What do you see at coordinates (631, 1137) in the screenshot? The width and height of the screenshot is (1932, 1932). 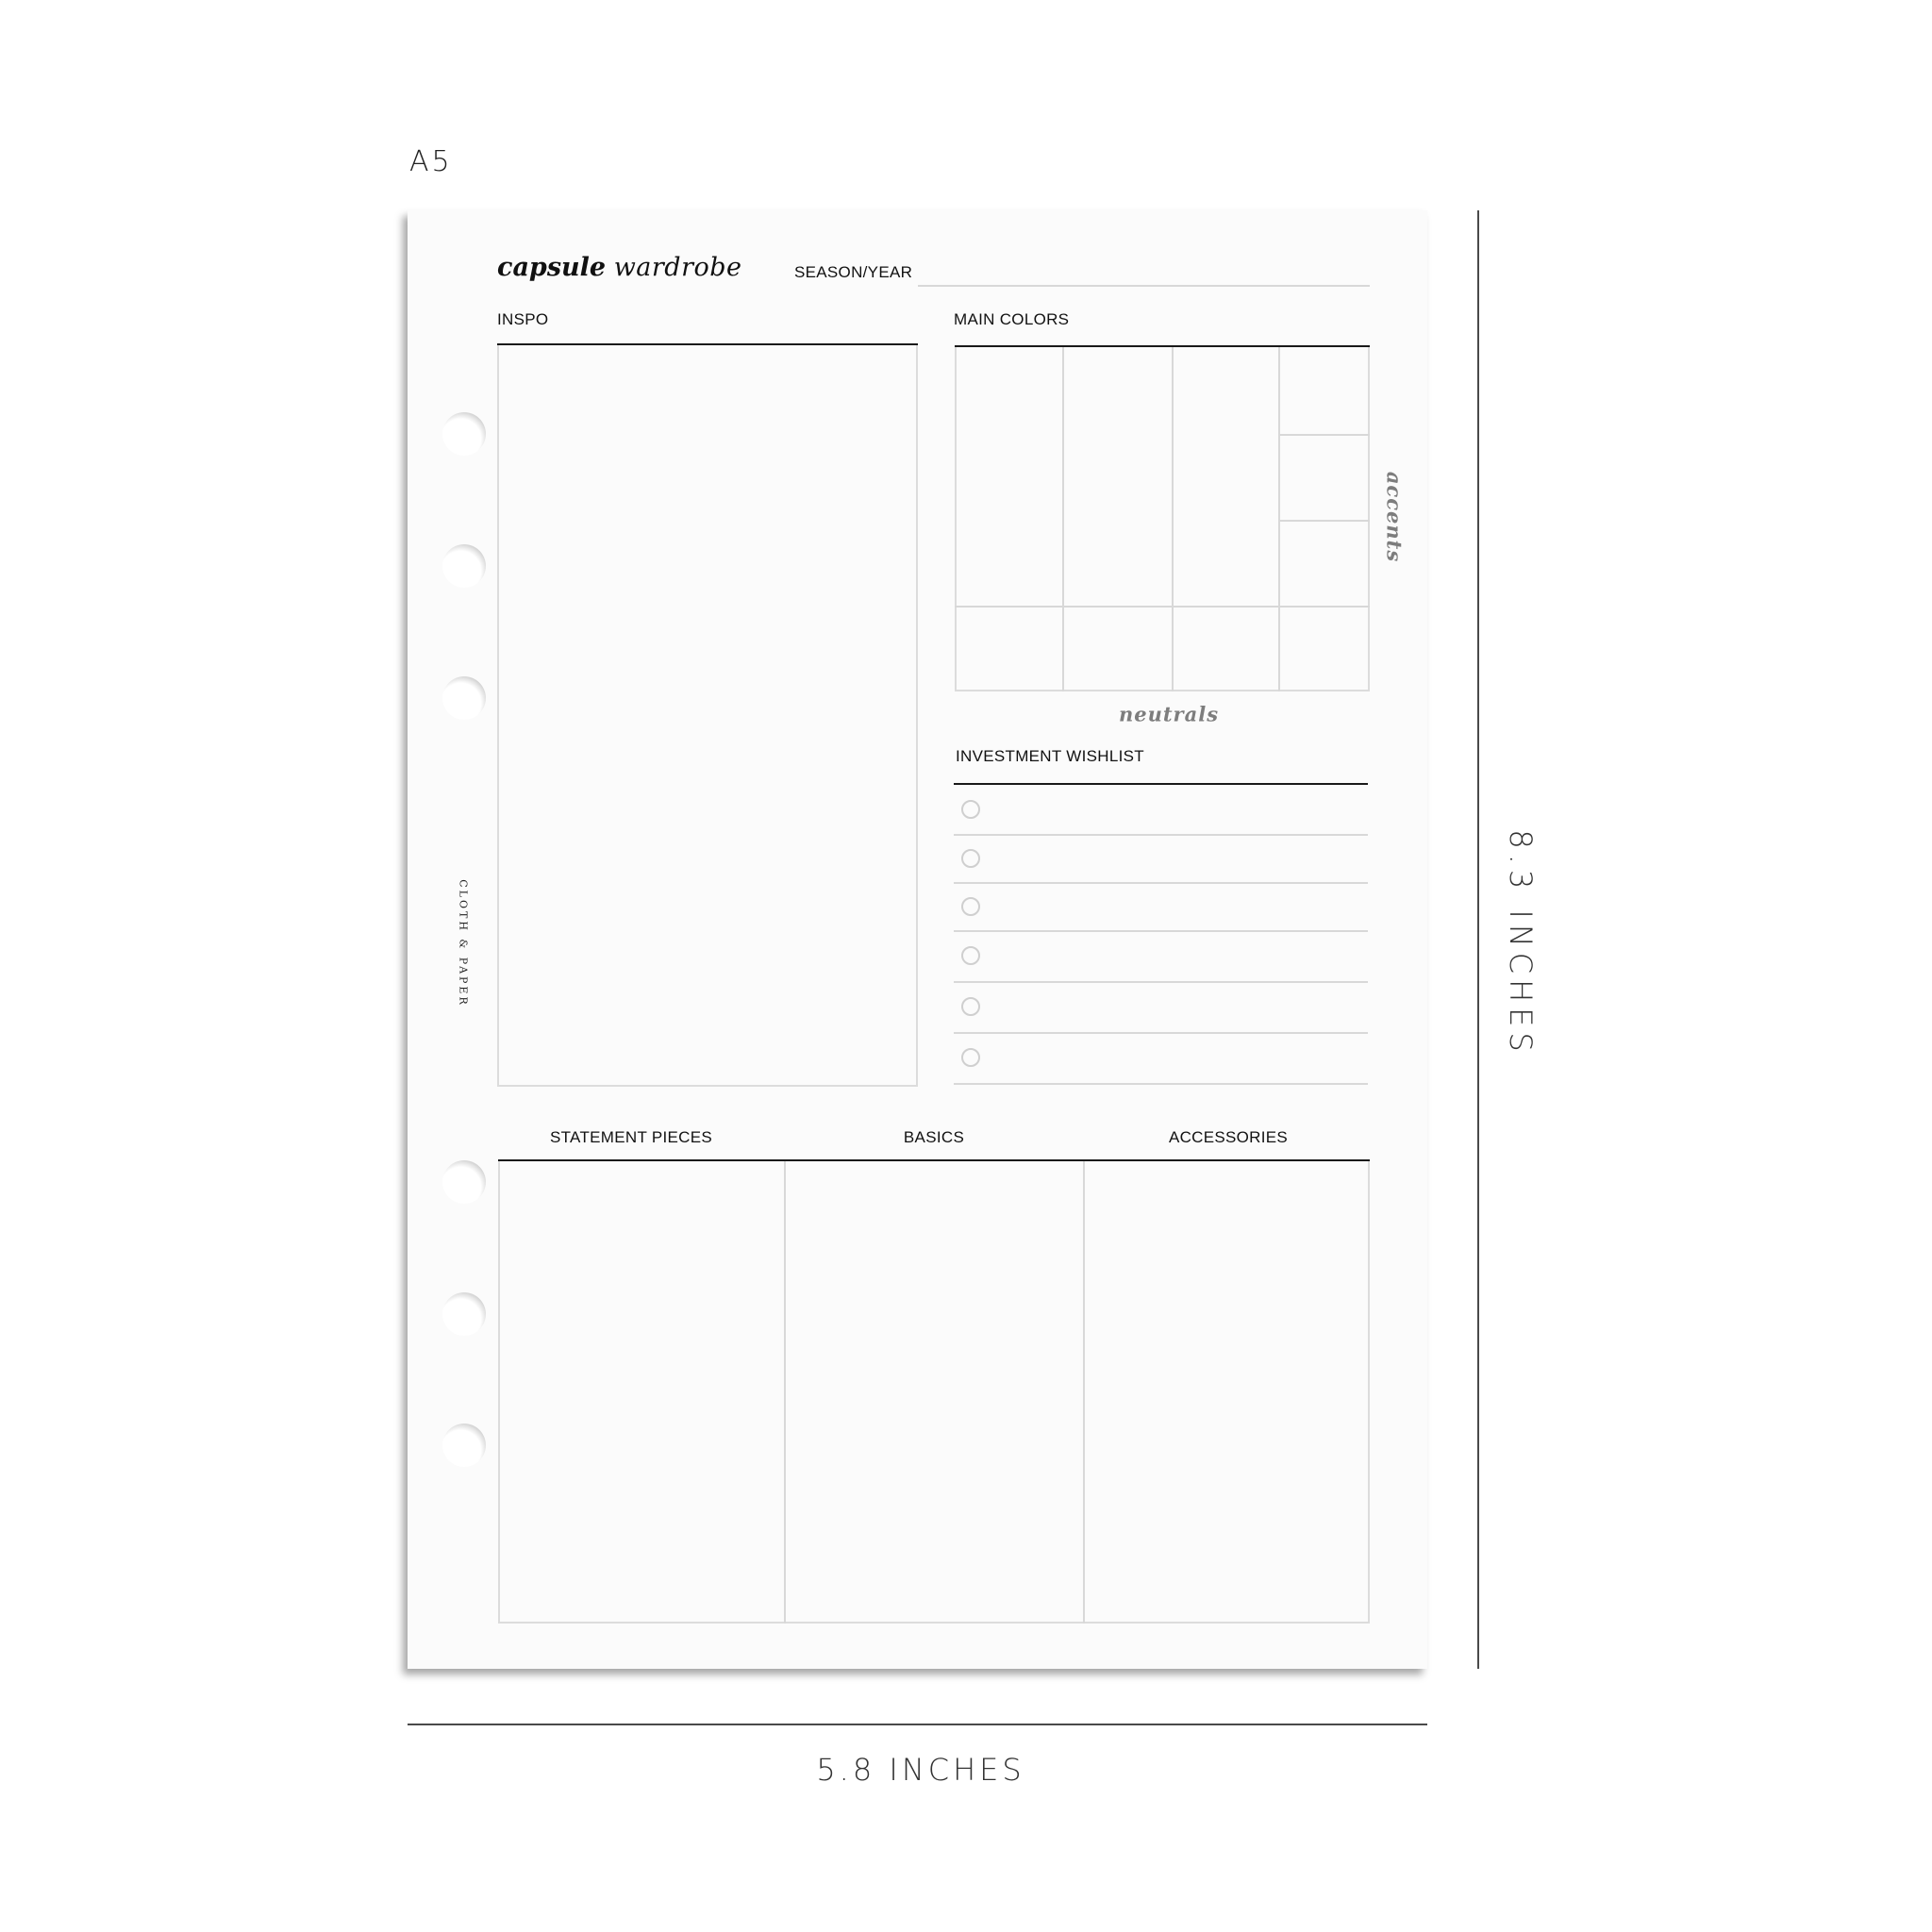 I see `column-header-statement-pieces: STATEMENT PIECES` at bounding box center [631, 1137].